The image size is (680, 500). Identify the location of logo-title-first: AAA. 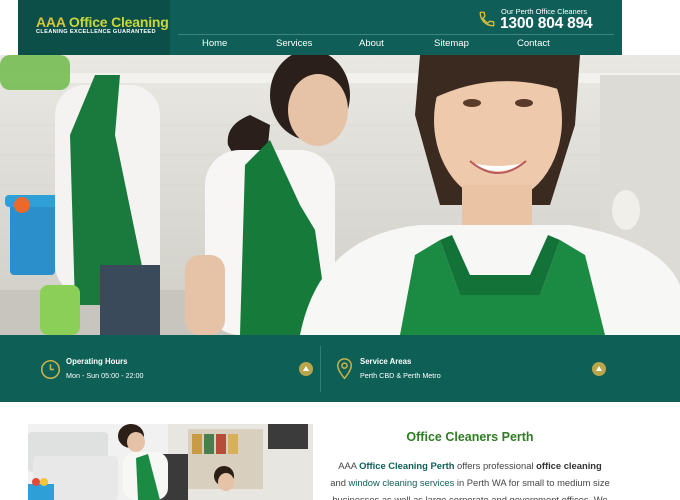
(51, 22).